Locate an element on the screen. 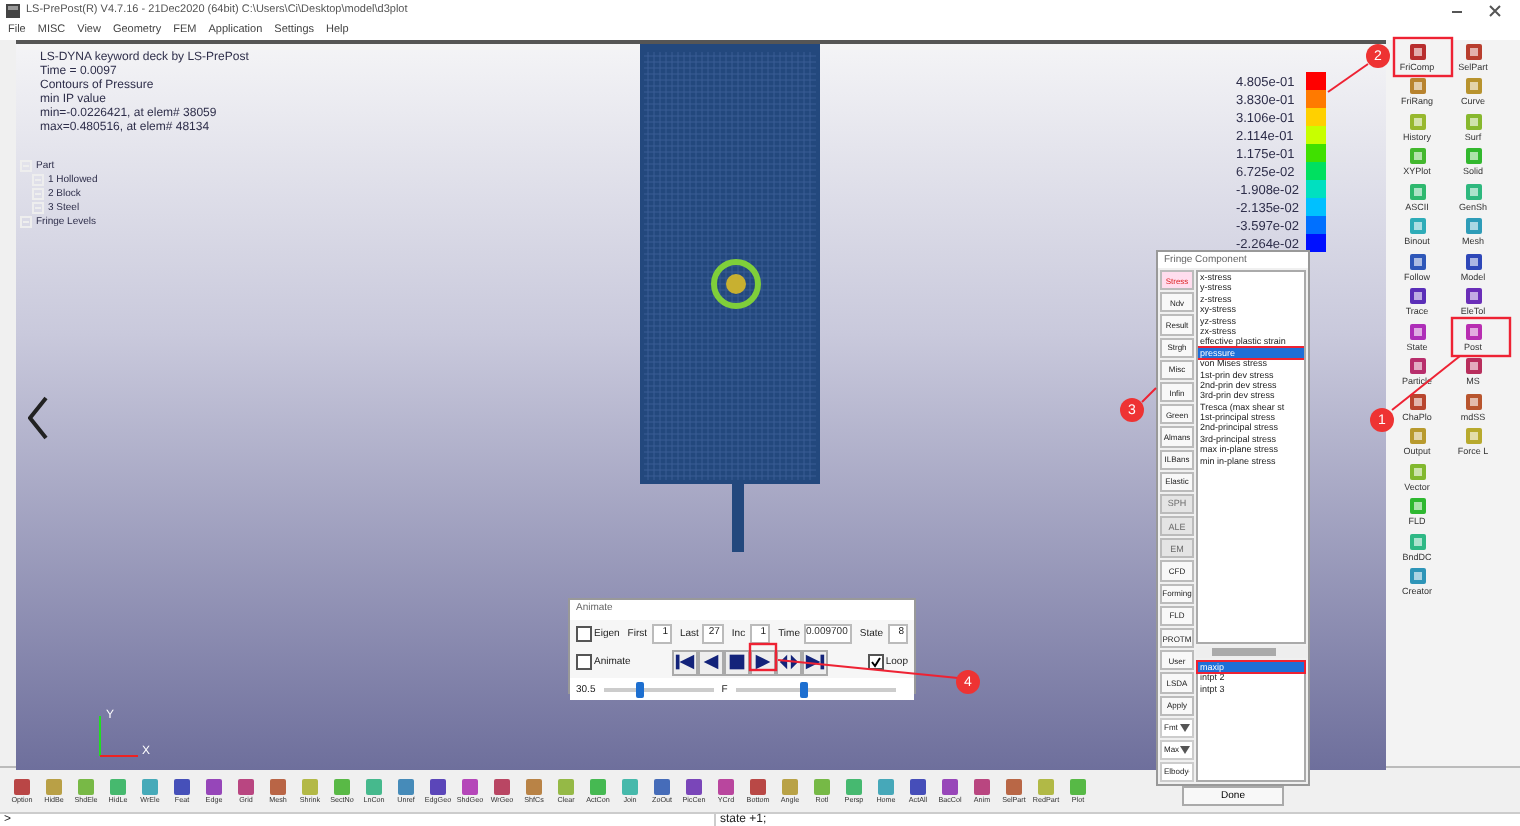 This screenshot has height=826, width=1520. stop-icon is located at coordinates (736, 662).